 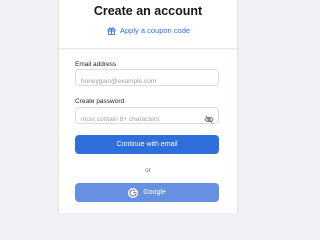 I want to click on or-divider: or, so click(x=148, y=170).